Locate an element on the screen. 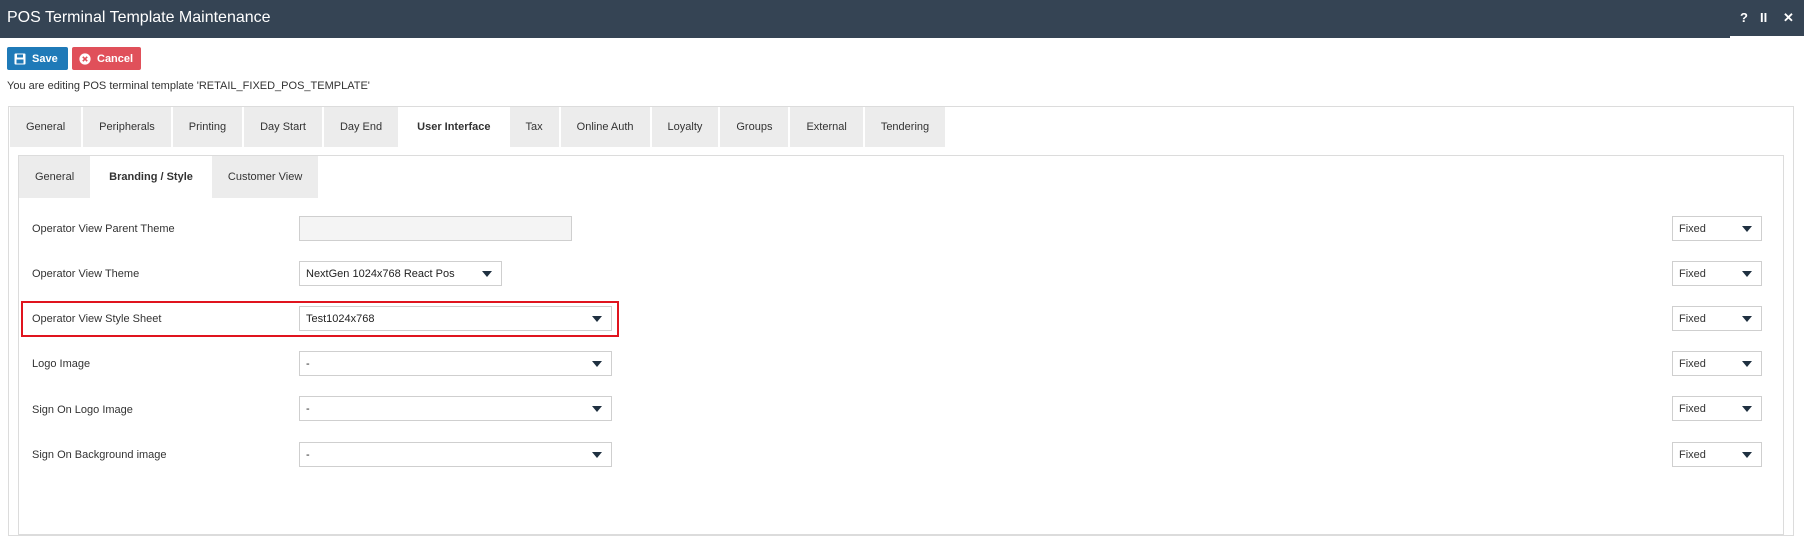 The width and height of the screenshot is (1804, 536). tab-tax: Tax is located at coordinates (535, 127).